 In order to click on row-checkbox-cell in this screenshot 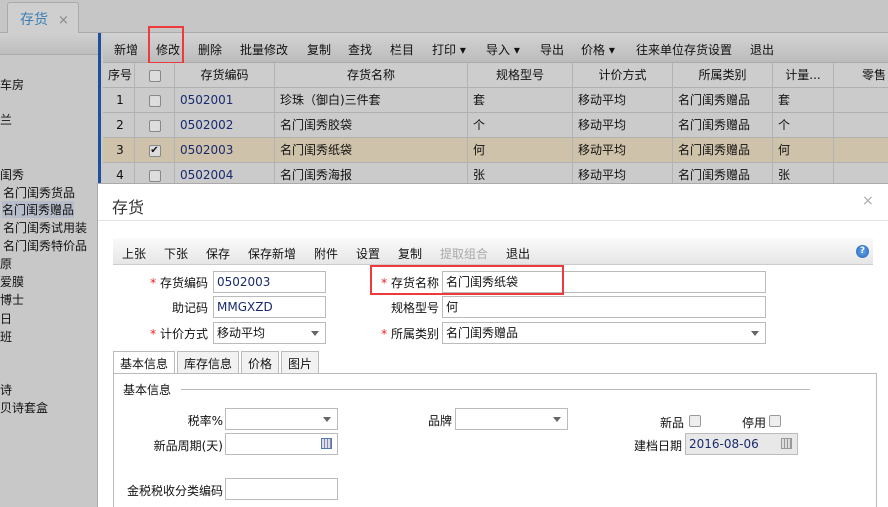, I will do `click(155, 125)`.